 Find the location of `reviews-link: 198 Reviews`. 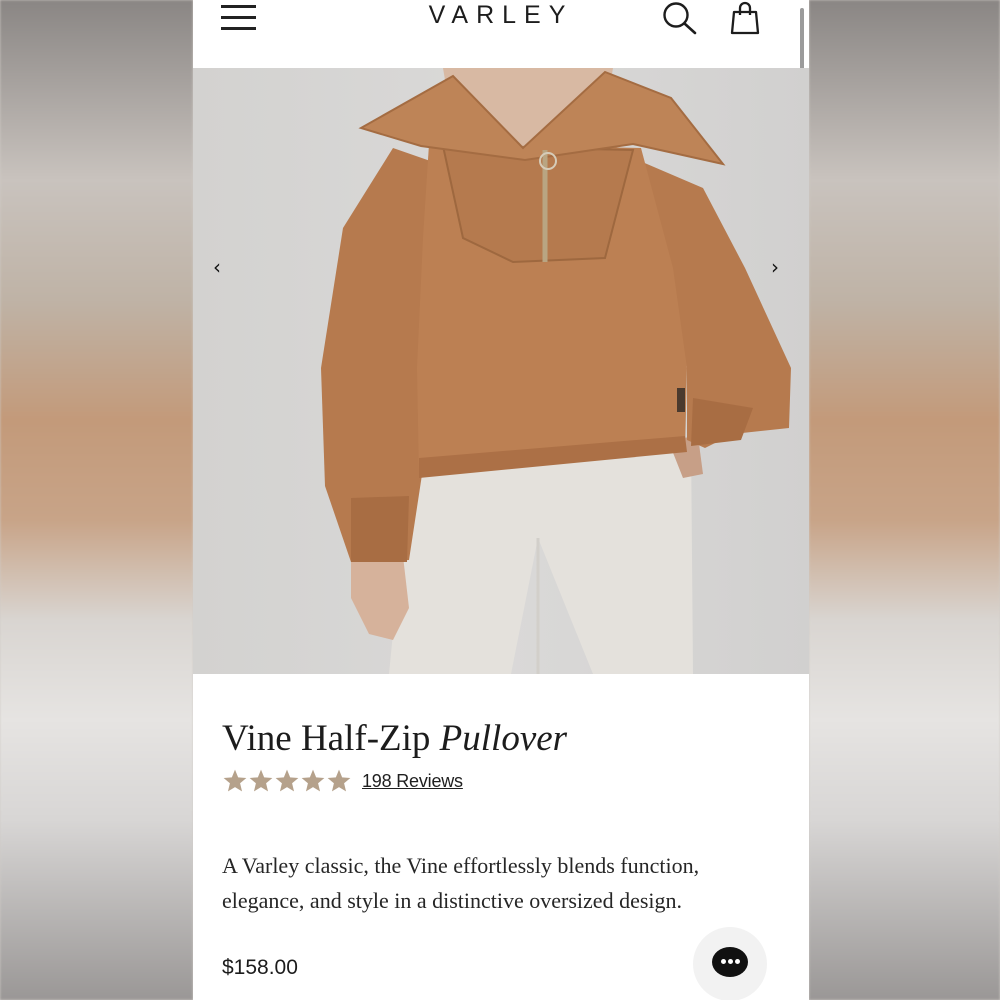

reviews-link: 198 Reviews is located at coordinates (412, 781).